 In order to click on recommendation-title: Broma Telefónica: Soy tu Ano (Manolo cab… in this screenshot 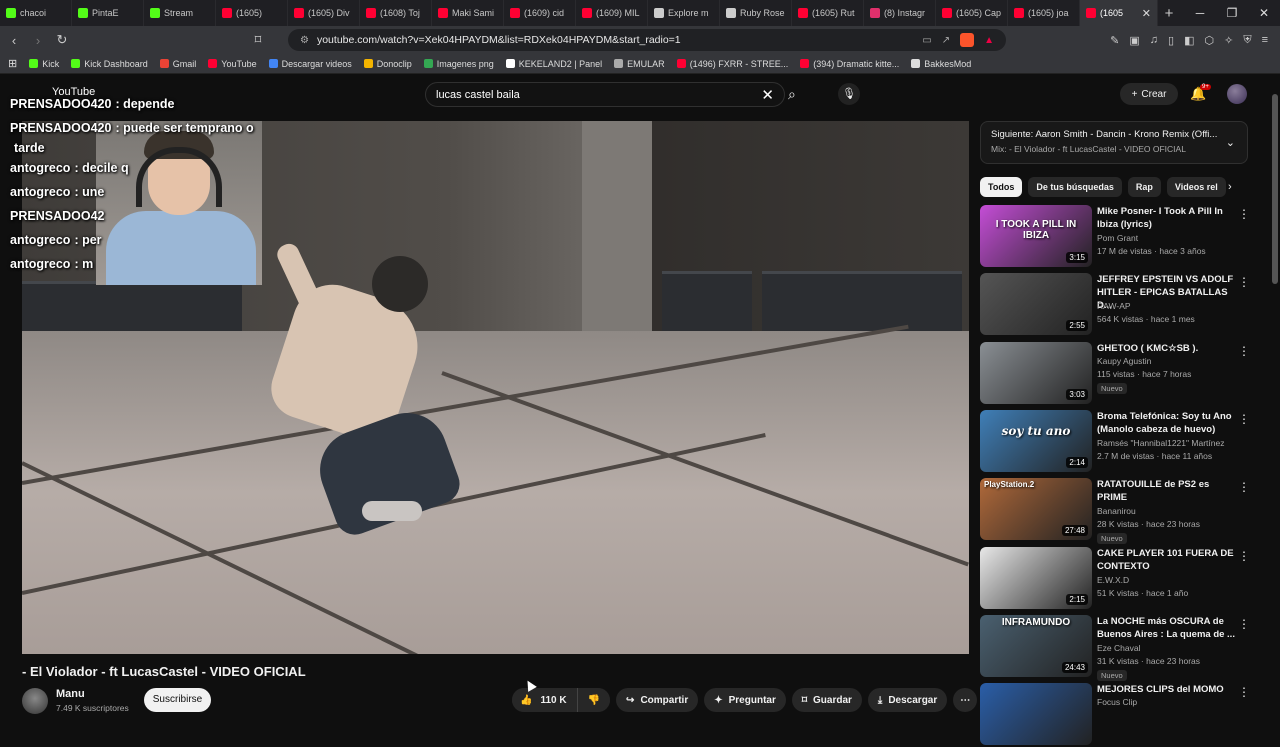, I will do `click(1166, 423)`.